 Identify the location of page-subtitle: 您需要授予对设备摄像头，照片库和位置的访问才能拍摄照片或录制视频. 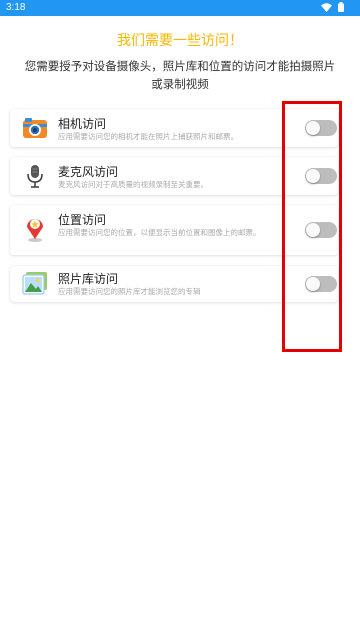
(180, 75).